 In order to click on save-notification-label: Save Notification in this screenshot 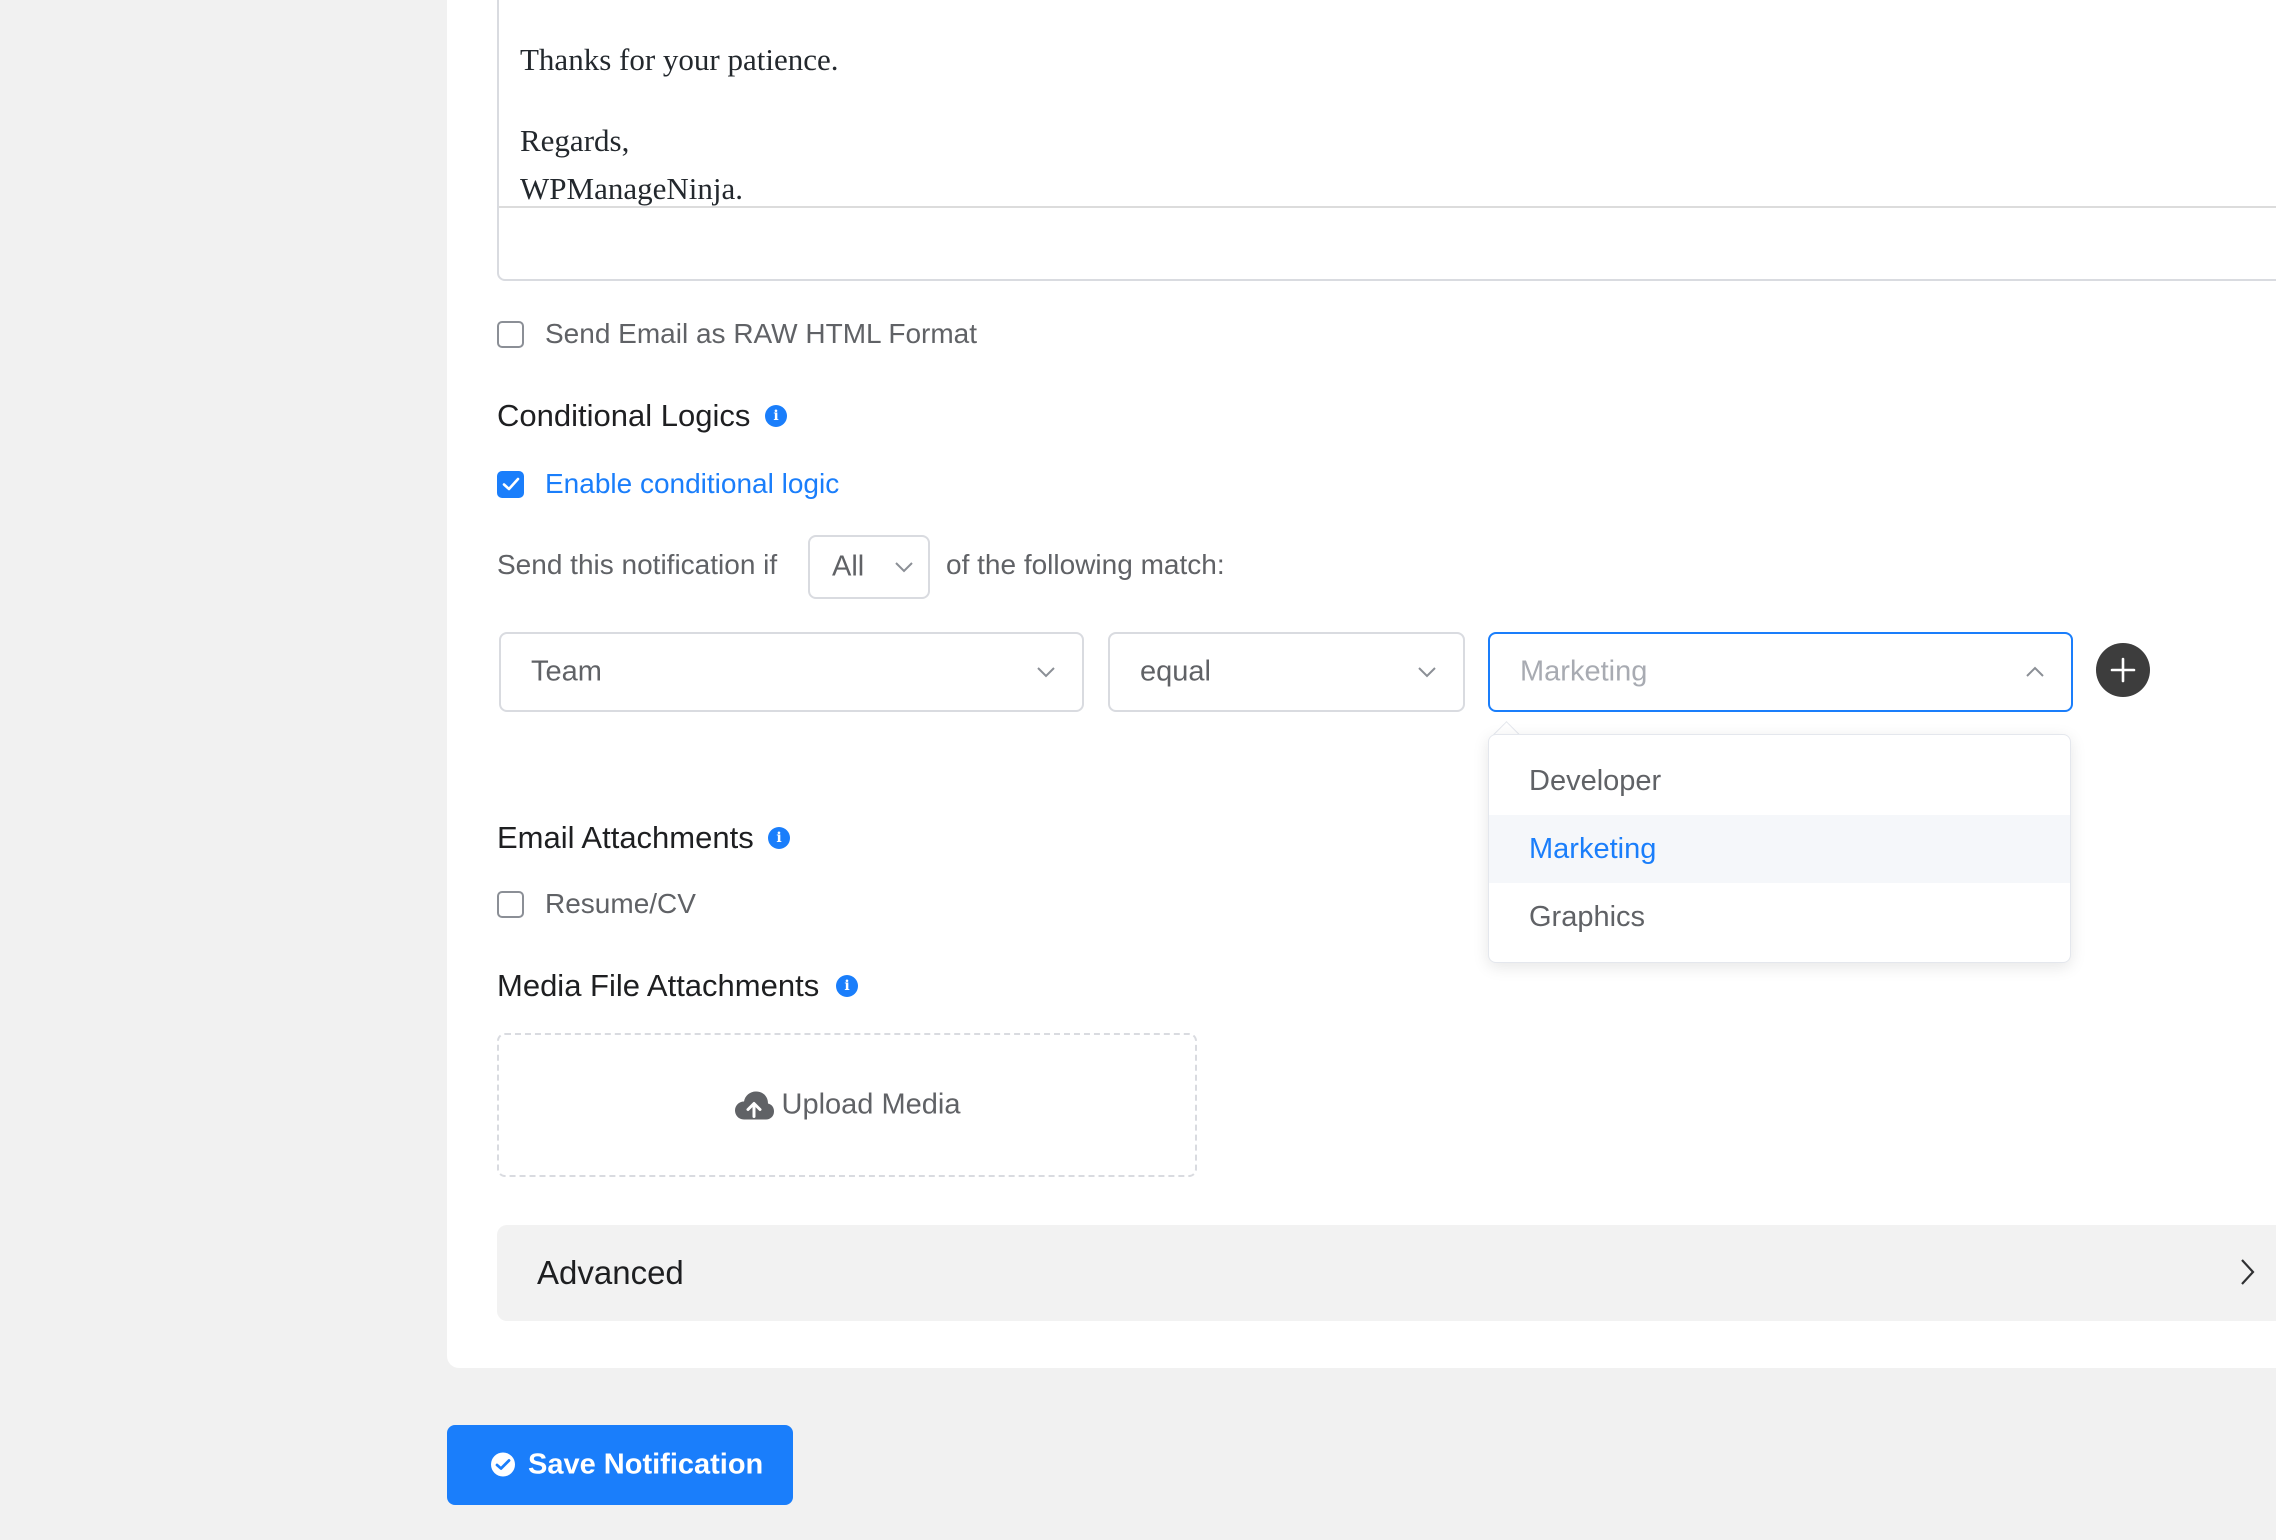, I will do `click(646, 1464)`.